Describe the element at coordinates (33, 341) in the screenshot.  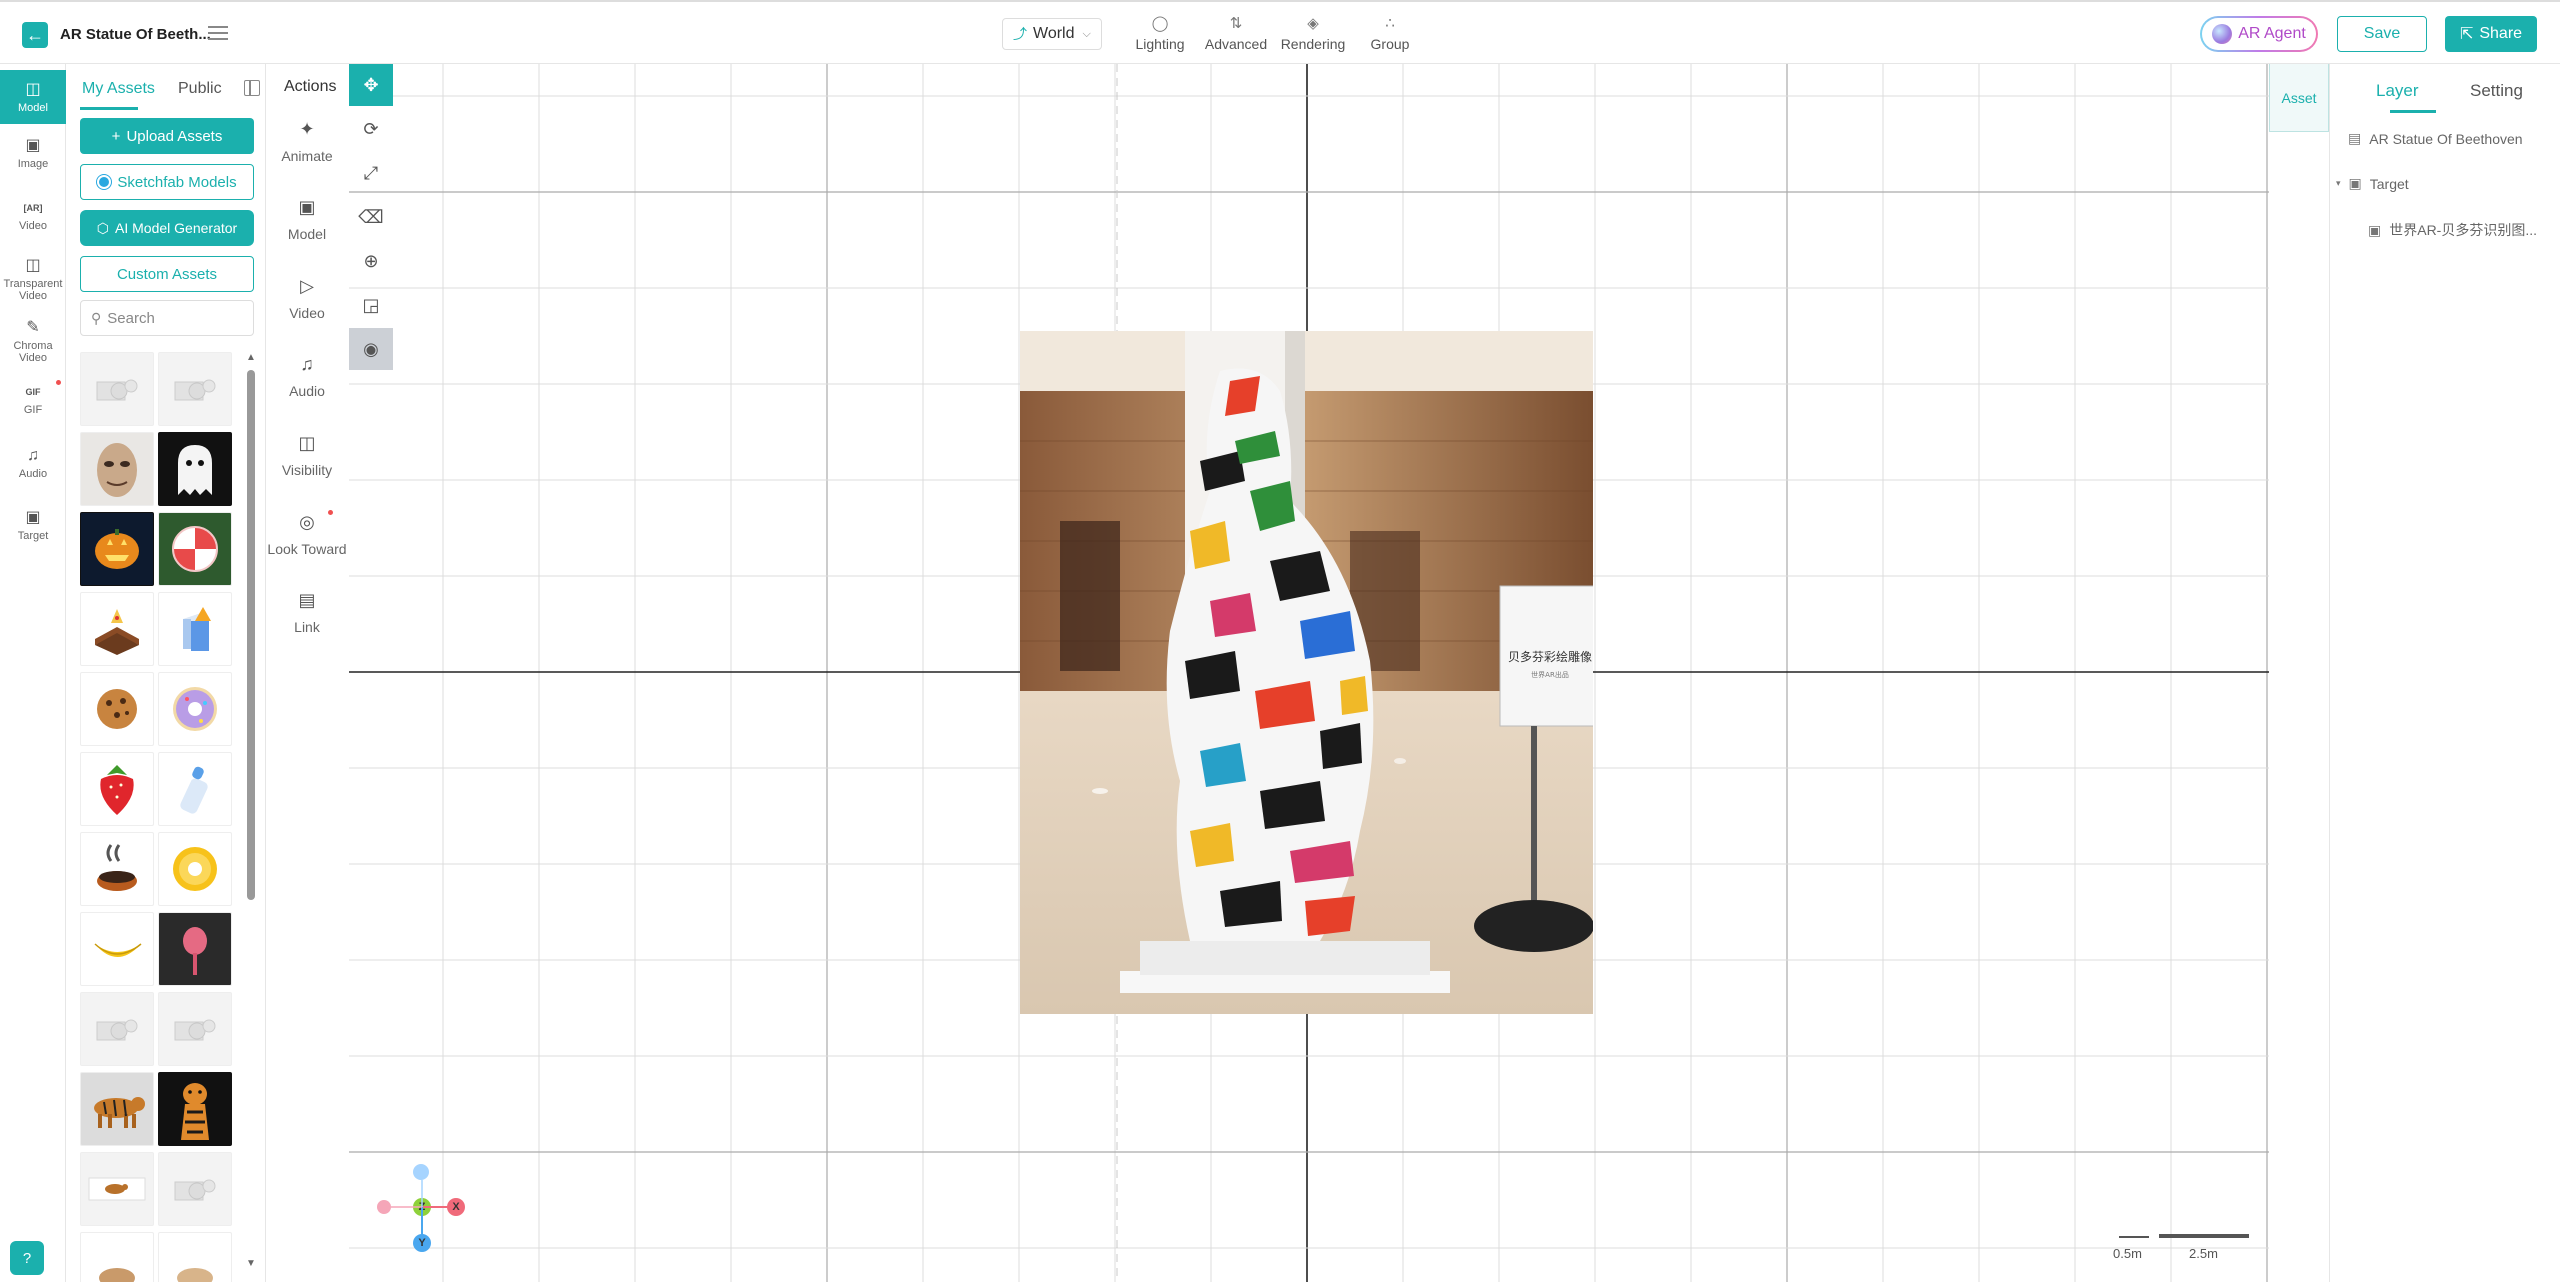
I see `rail-item-chroma-video: ✎ Chroma Video` at that location.